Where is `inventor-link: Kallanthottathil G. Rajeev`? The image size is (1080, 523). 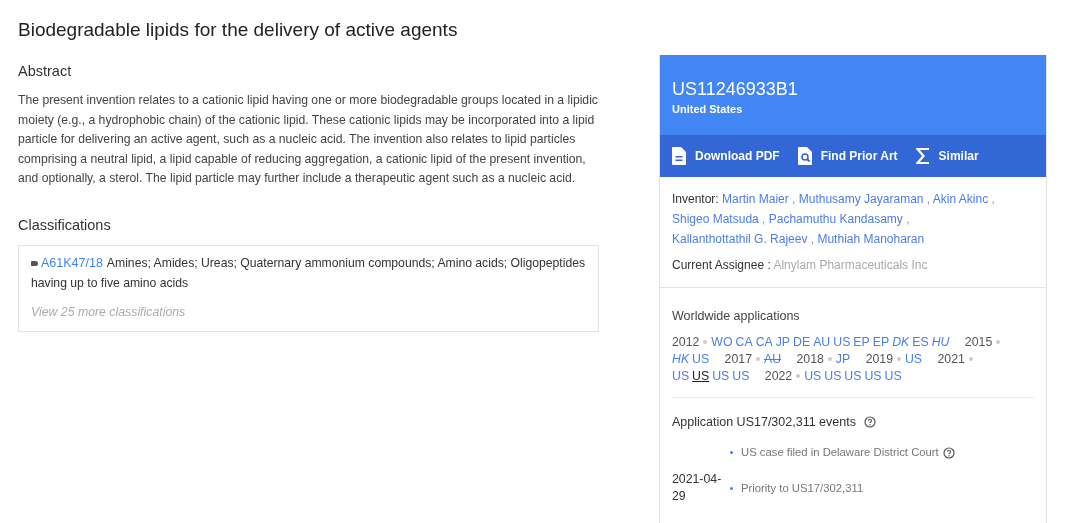
inventor-link: Kallanthottathil G. Rajeev is located at coordinates (740, 239).